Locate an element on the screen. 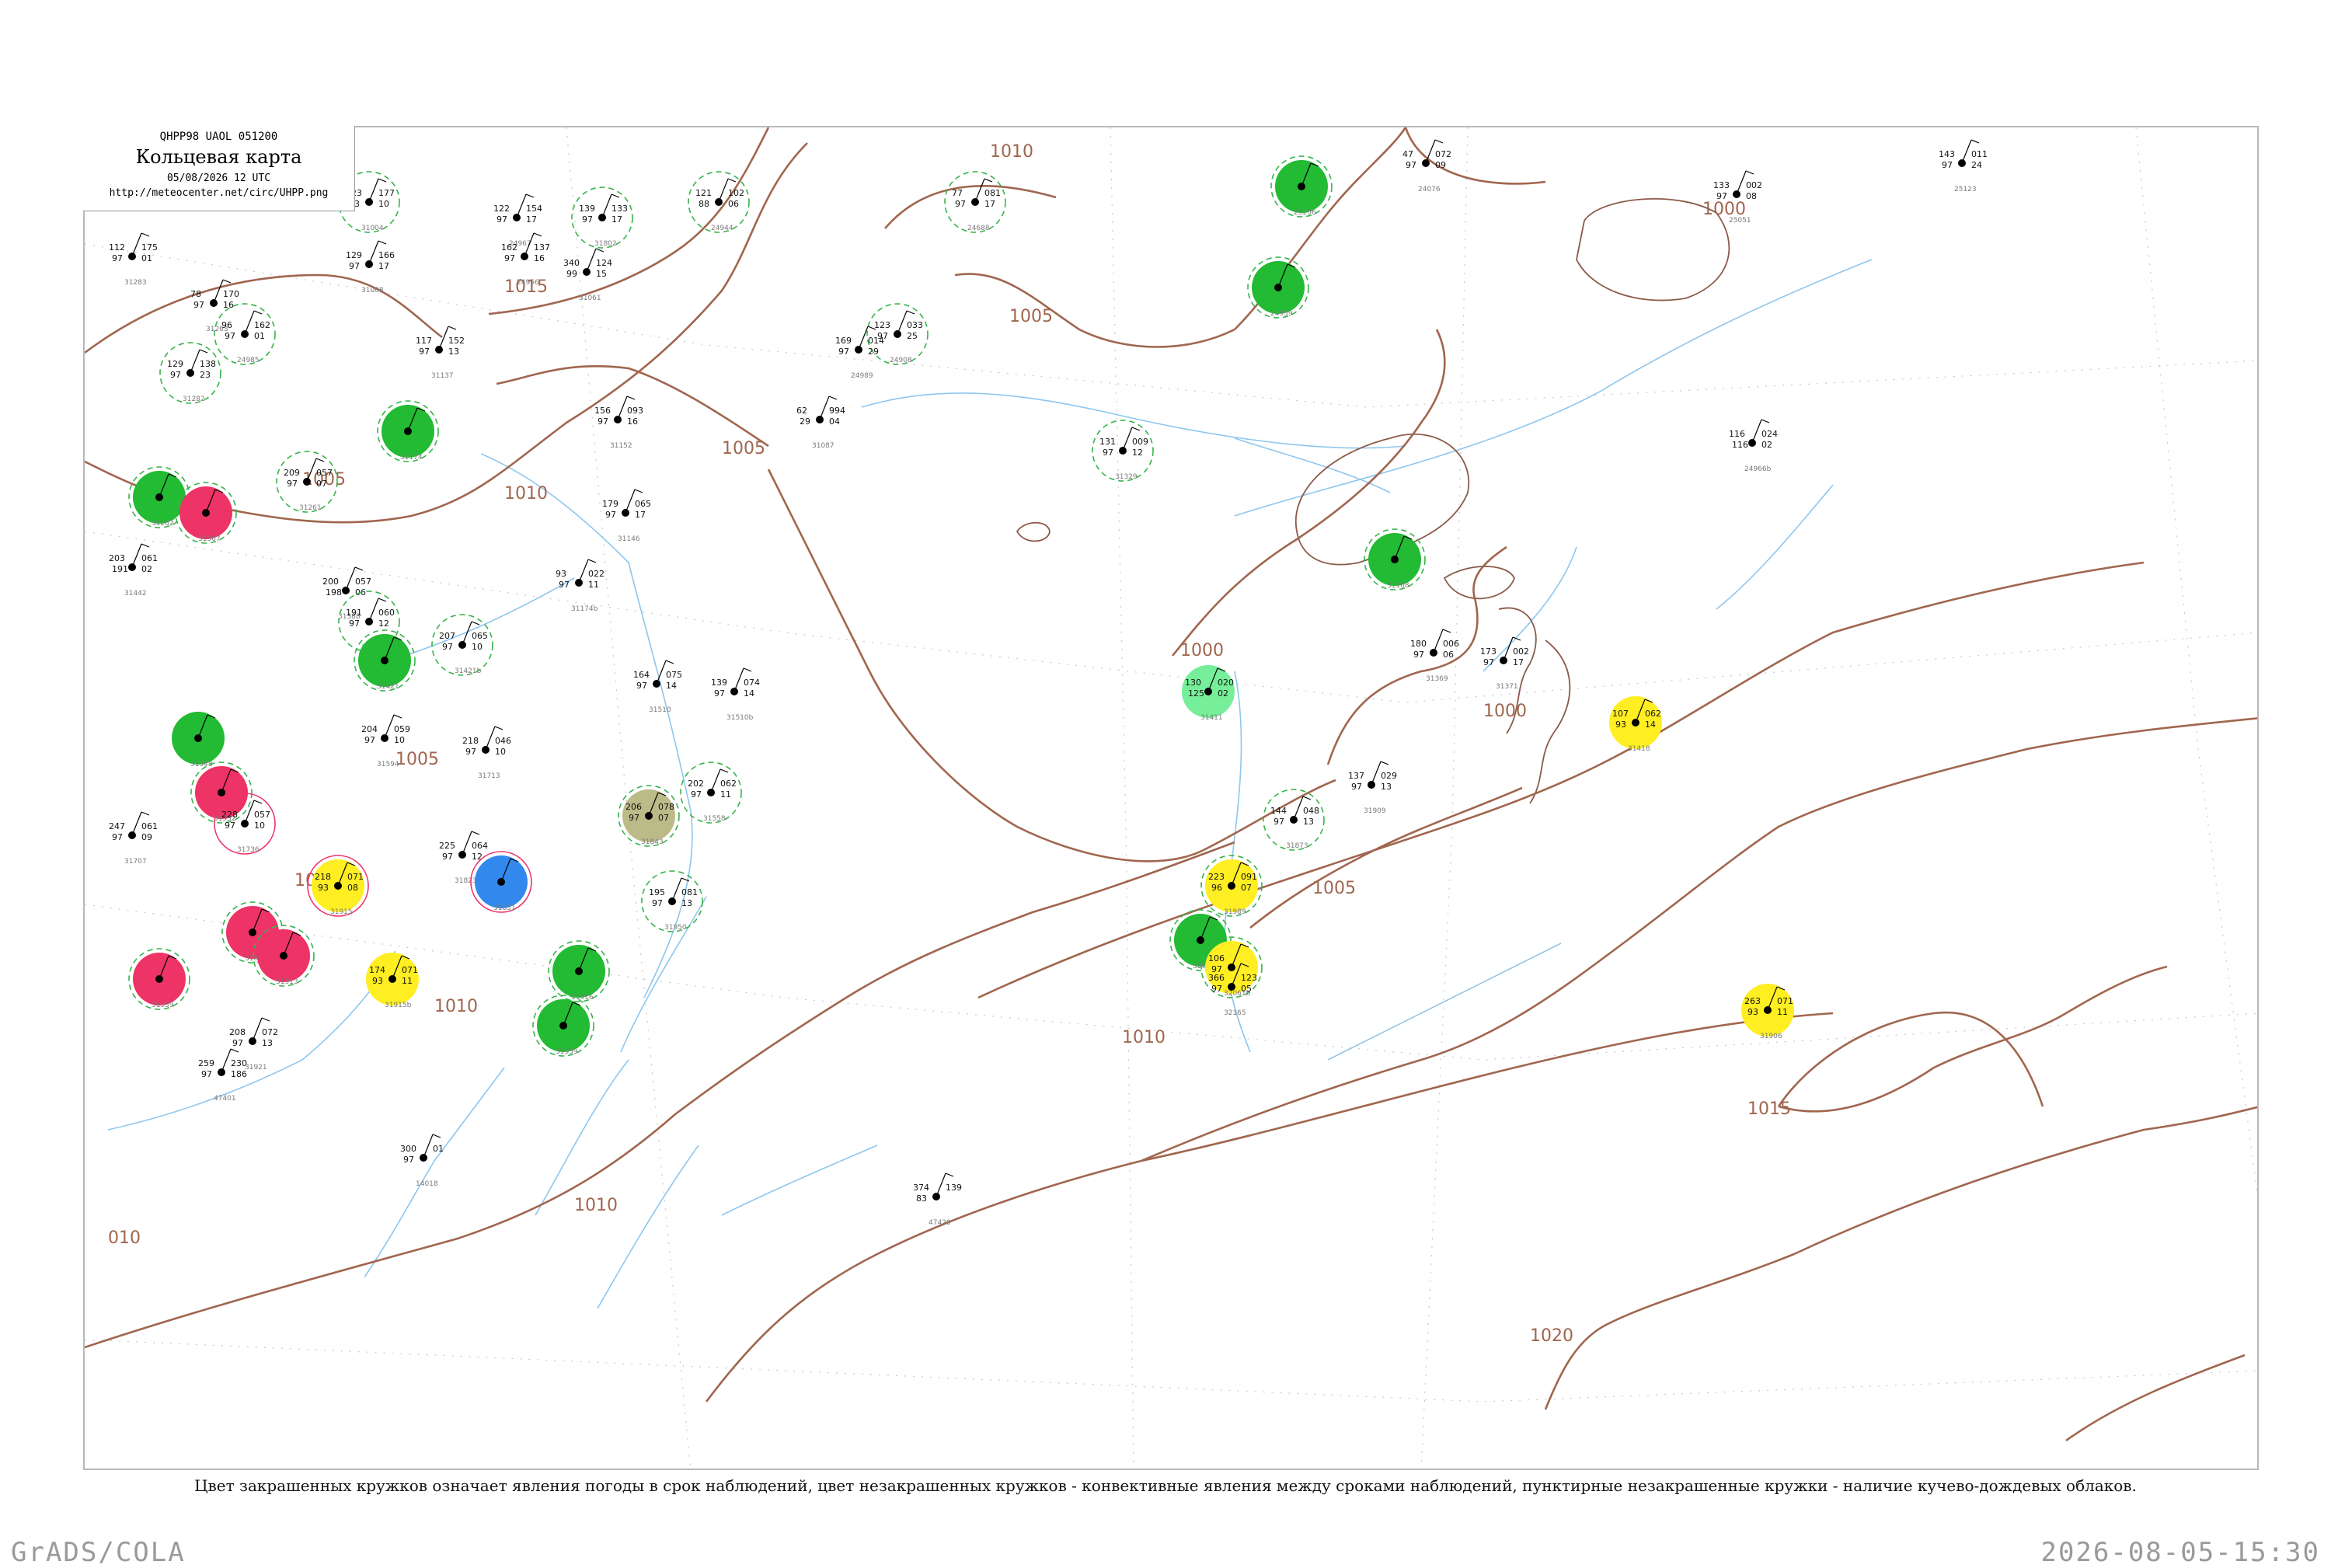  station-temp: 139 is located at coordinates (587, 209).